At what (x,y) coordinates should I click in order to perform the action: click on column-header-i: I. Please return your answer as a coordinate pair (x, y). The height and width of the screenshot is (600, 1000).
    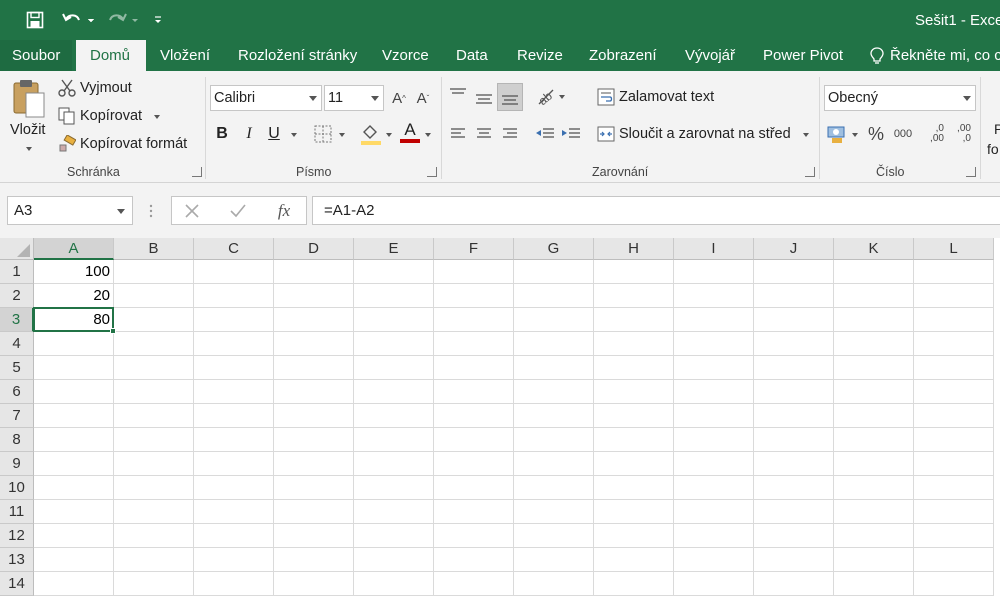
    Looking at the image, I should click on (714, 249).